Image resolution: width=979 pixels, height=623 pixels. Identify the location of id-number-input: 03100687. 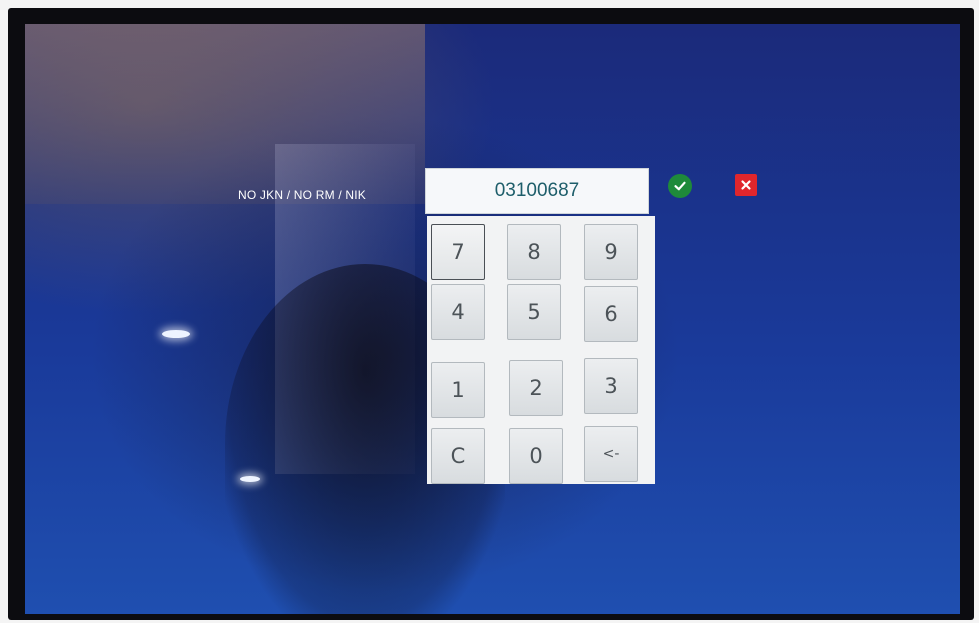
(537, 191).